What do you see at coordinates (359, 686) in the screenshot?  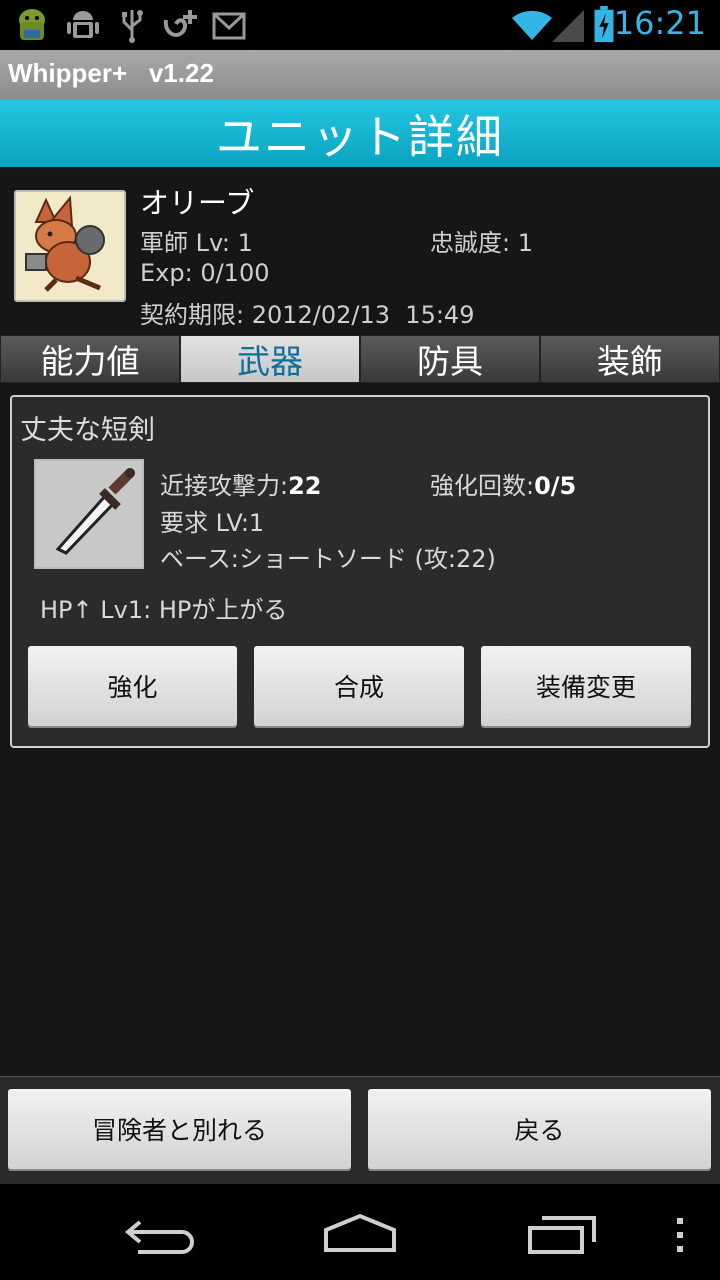 I see `synthesize-button: 合成` at bounding box center [359, 686].